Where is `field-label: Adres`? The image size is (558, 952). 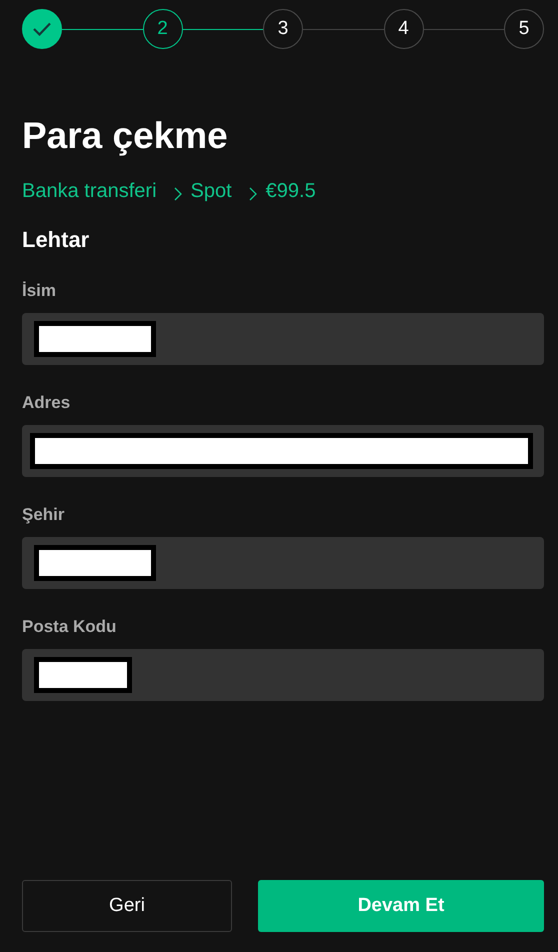
field-label: Adres is located at coordinates (47, 403).